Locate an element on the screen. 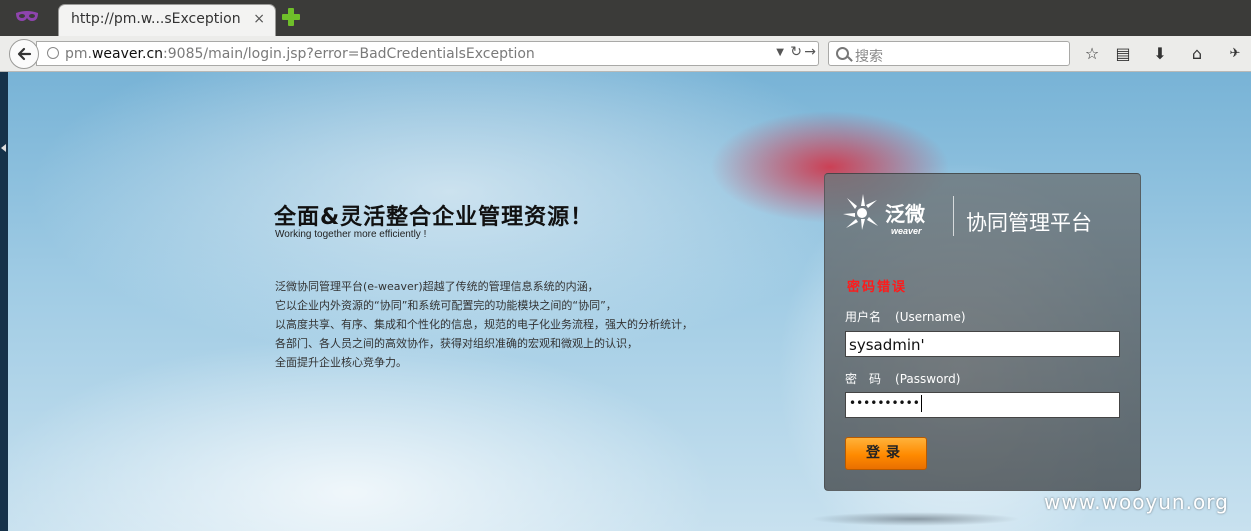  username-label-en: (Username) is located at coordinates (930, 317).